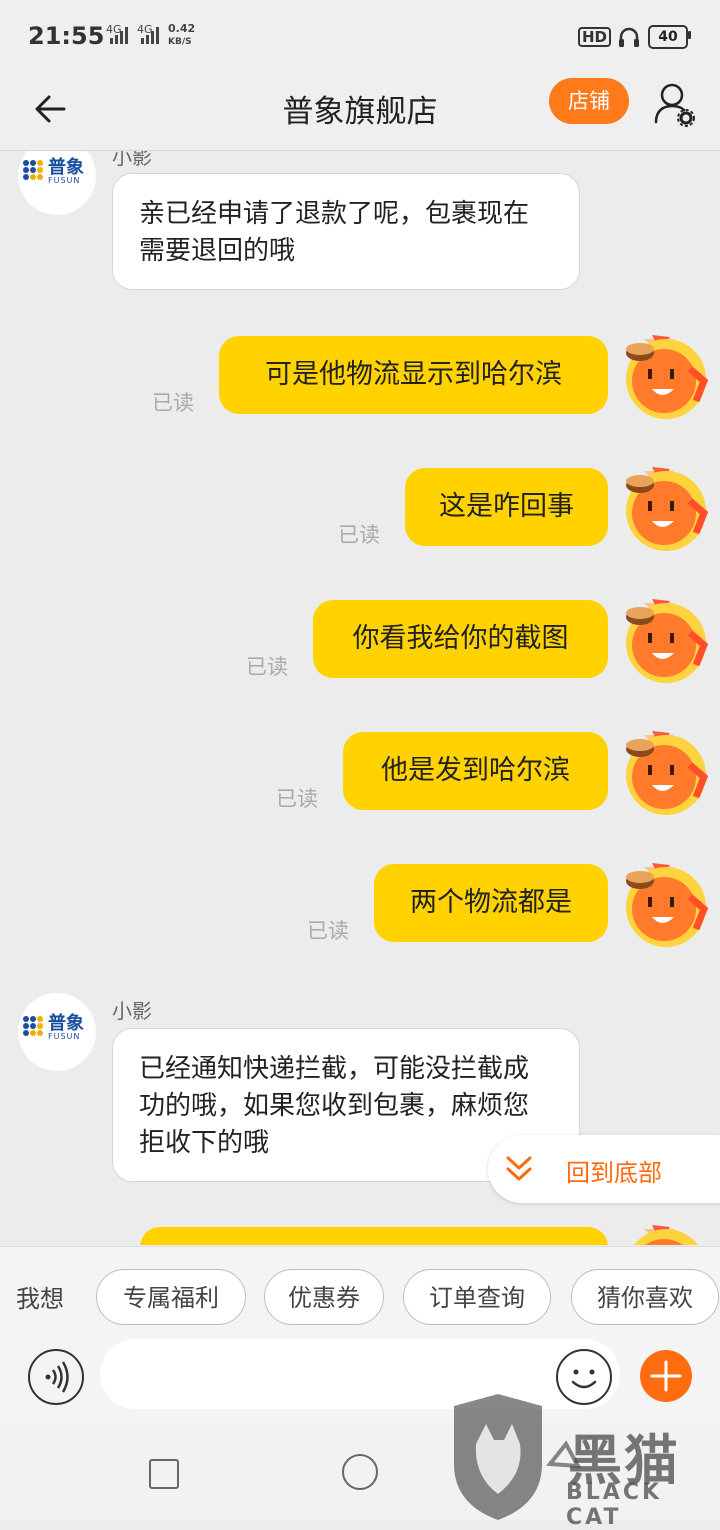 The height and width of the screenshot is (1530, 720). I want to click on back-arrow-icon, so click(51, 109).